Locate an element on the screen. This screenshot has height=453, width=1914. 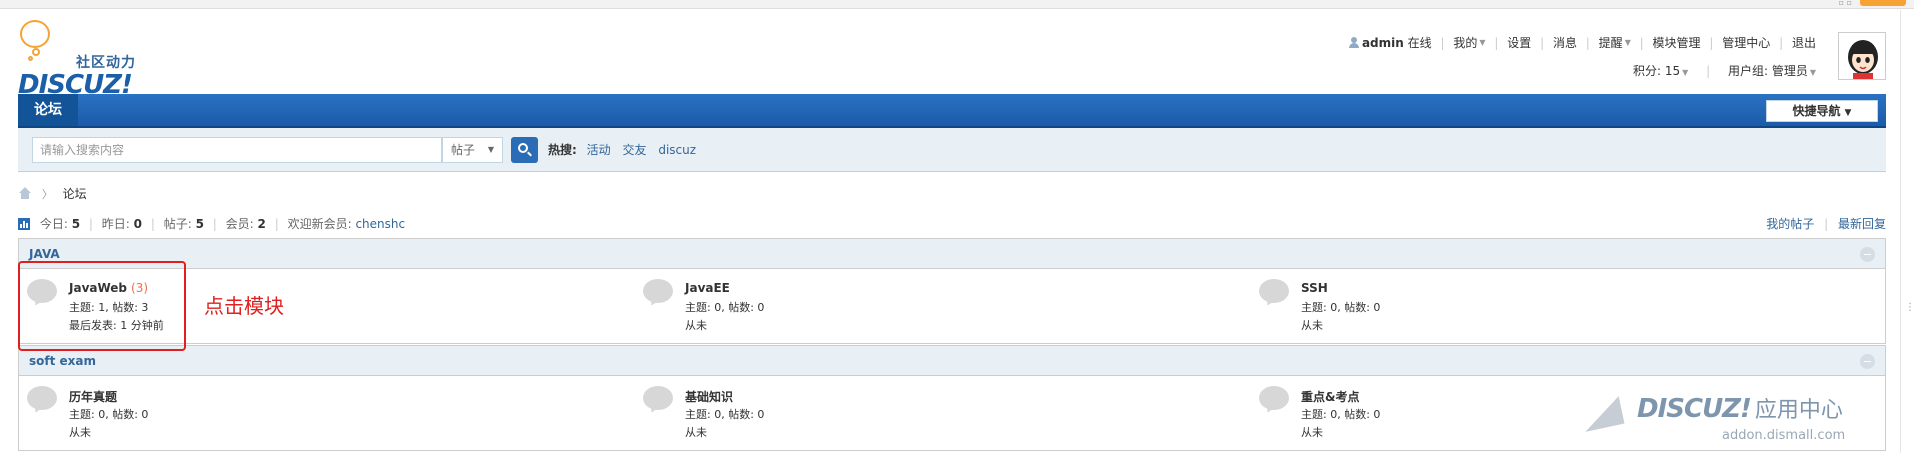
hot-search: 热搜: 活动 交友 discuz is located at coordinates (626, 149).